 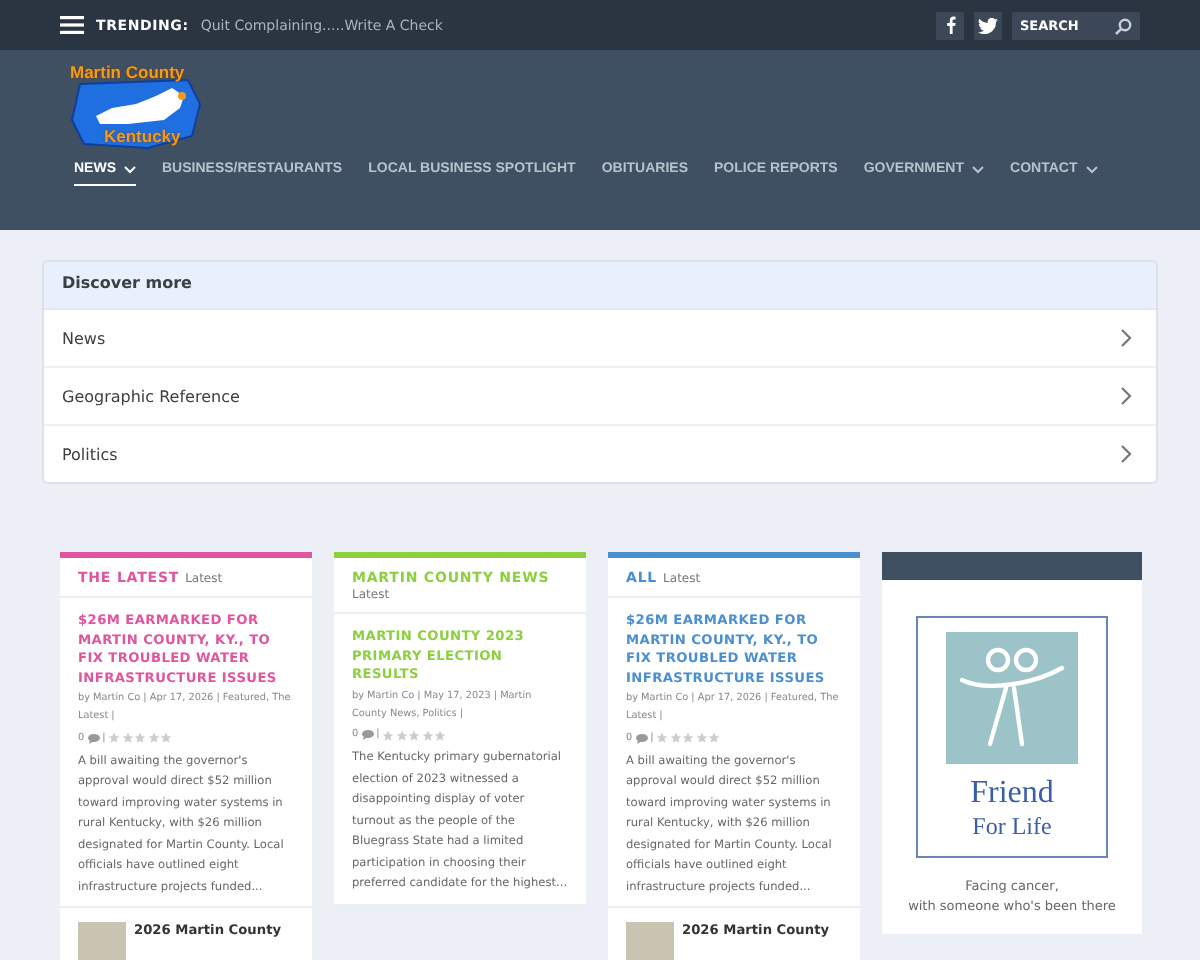 What do you see at coordinates (1012, 794) in the screenshot?
I see `ad-logo-text: Friend` at bounding box center [1012, 794].